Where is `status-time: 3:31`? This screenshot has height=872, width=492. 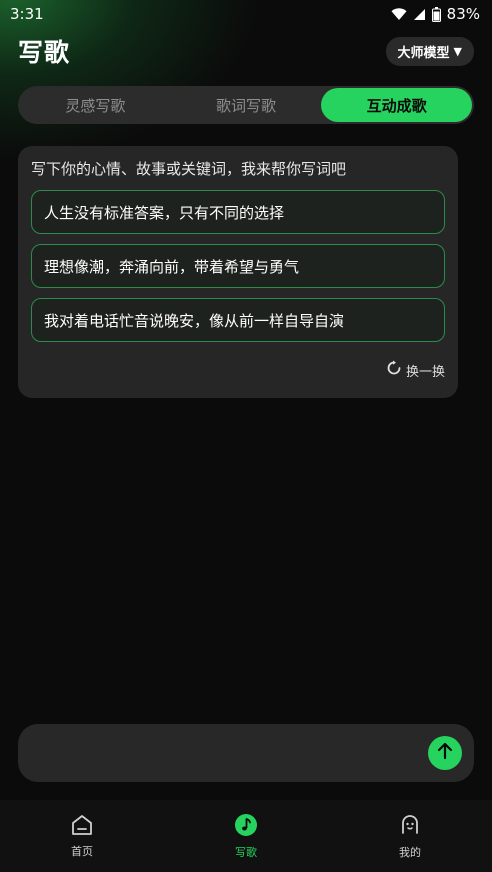
status-time: 3:31 is located at coordinates (27, 14).